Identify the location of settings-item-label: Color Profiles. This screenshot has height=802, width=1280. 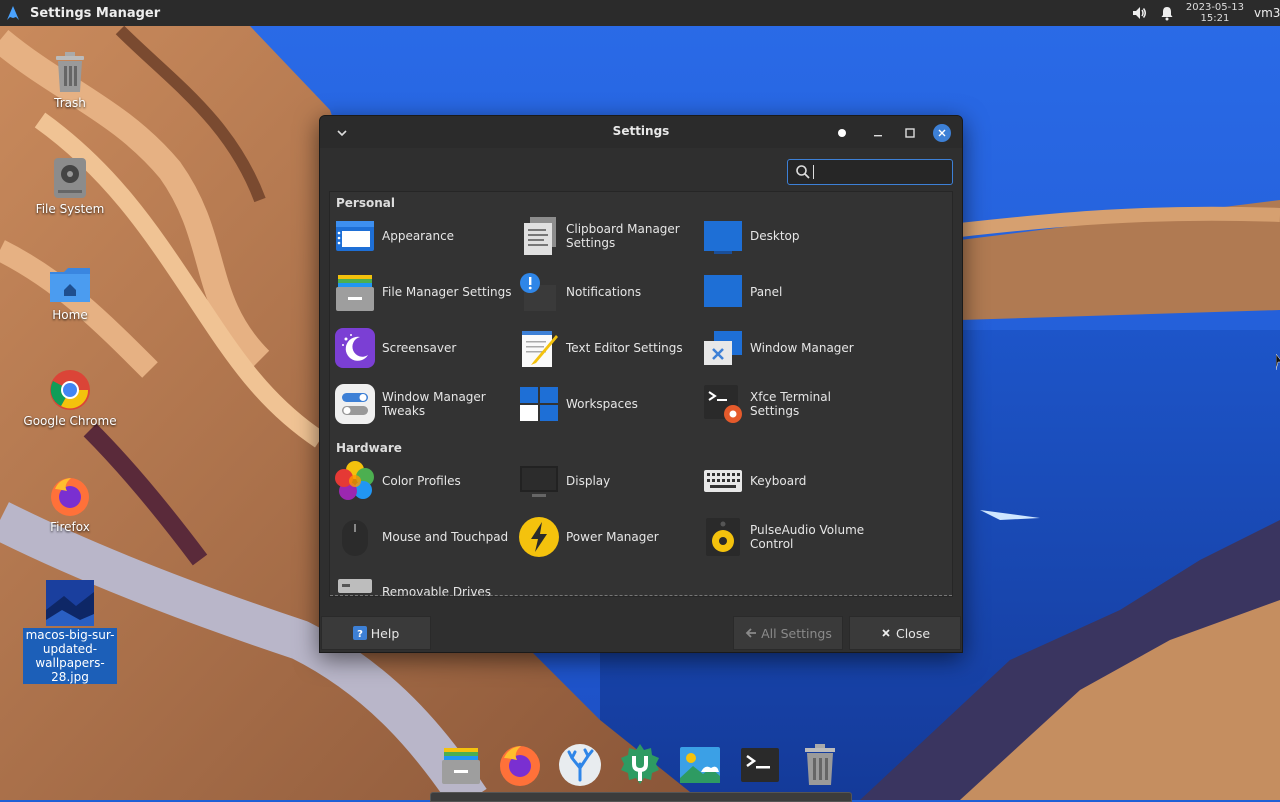
(421, 481).